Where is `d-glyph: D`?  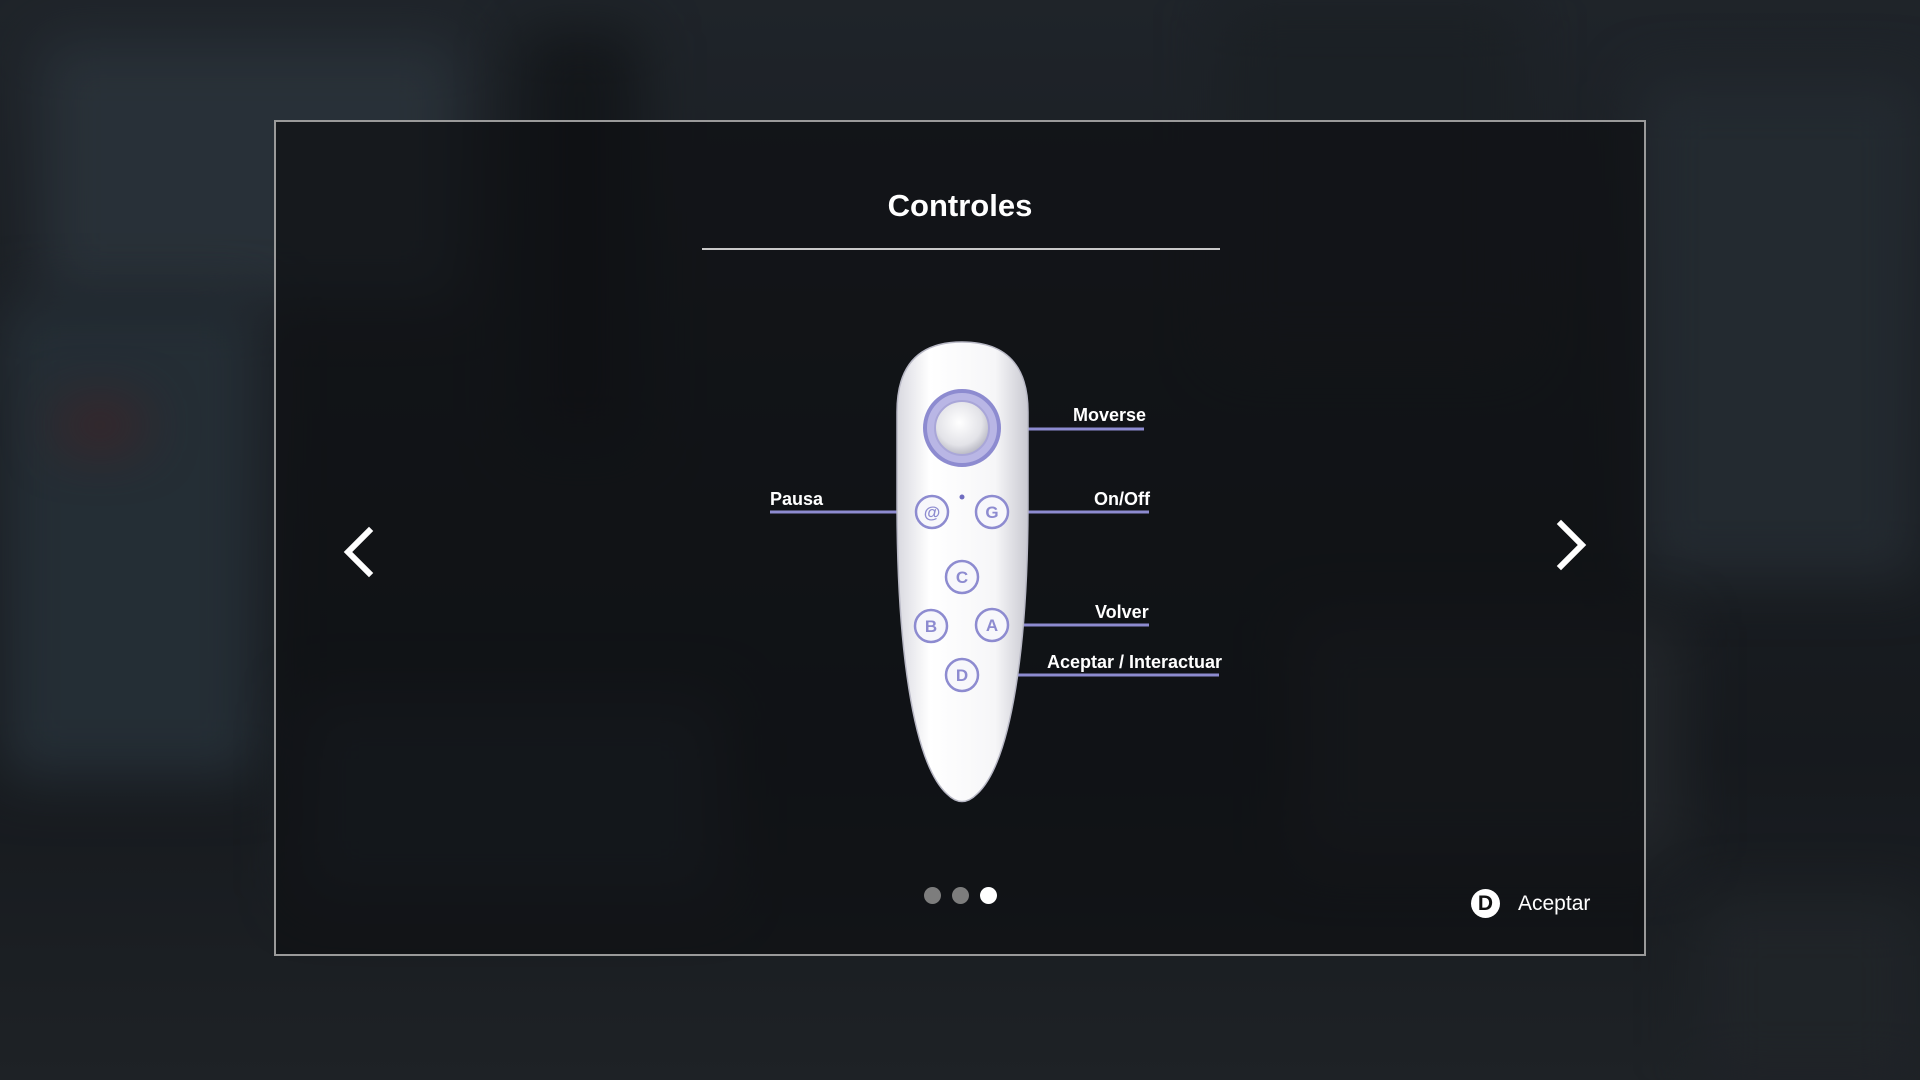
d-glyph: D is located at coordinates (962, 675).